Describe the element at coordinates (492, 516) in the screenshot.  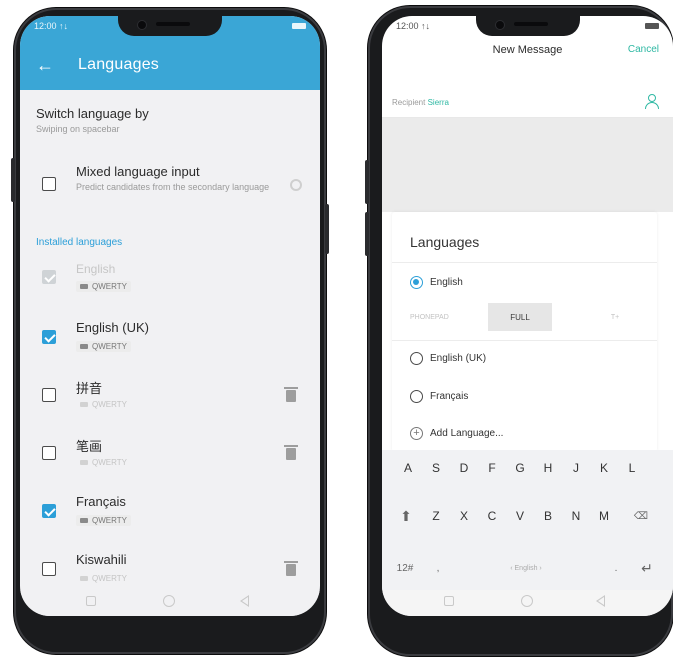
I see `key-c: C` at that location.